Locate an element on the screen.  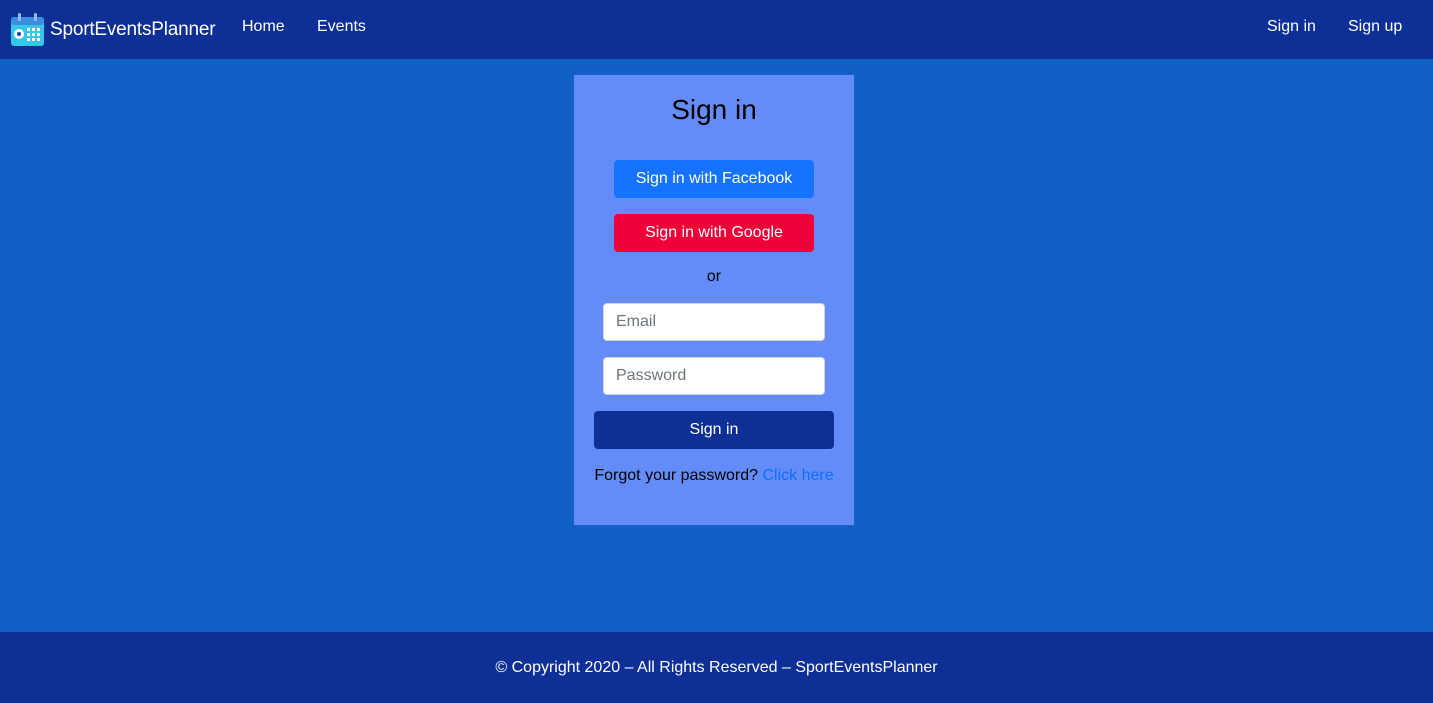
sign-in-submit-button: Sign in is located at coordinates (714, 430).